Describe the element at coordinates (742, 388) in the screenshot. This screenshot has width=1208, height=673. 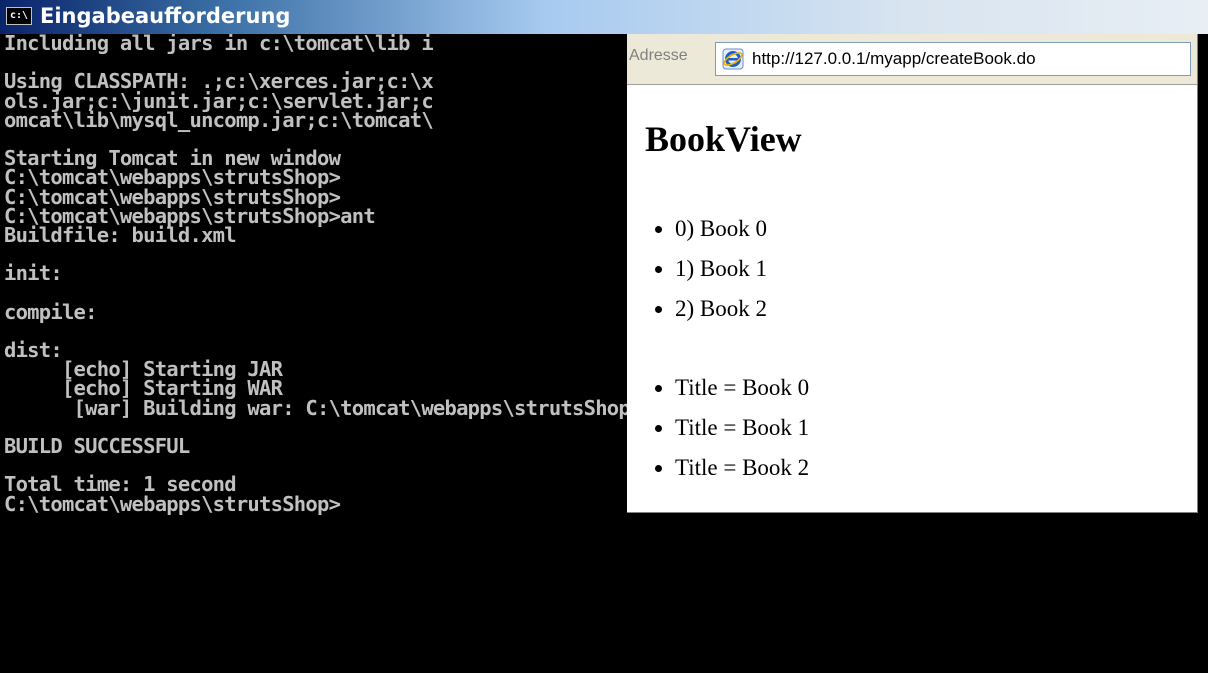
I see `list-item: Title = Book 0` at that location.